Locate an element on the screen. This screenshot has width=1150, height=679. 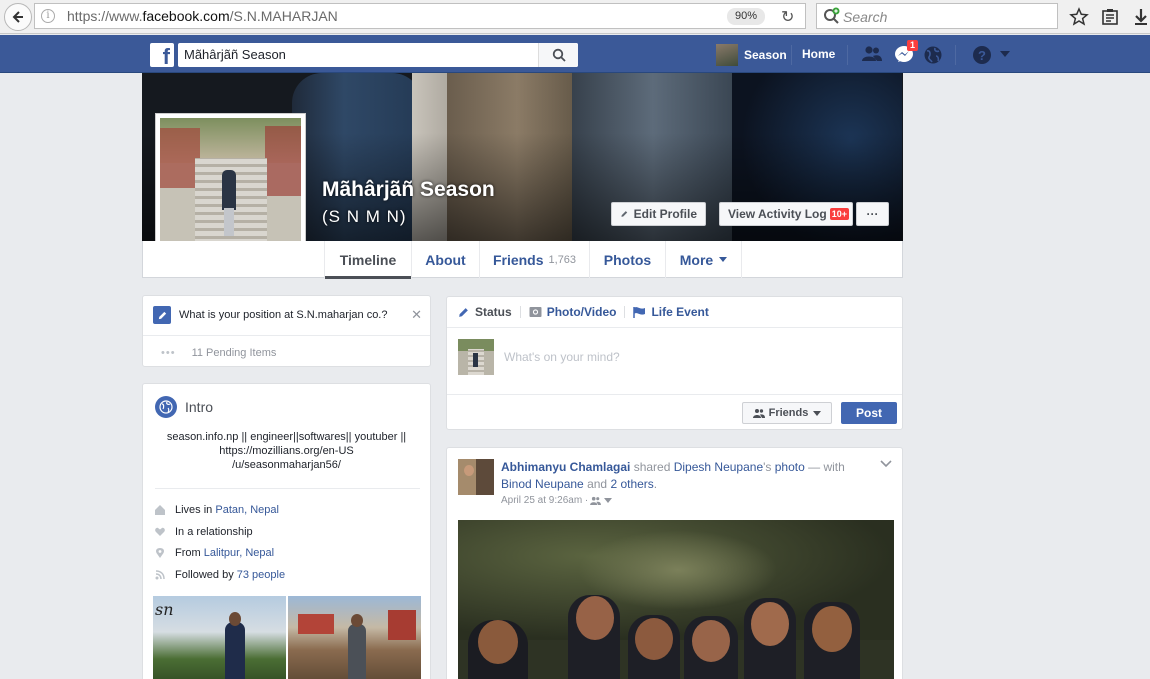
view-activity-log-button: View Activity Log 10+ is located at coordinates (786, 214).